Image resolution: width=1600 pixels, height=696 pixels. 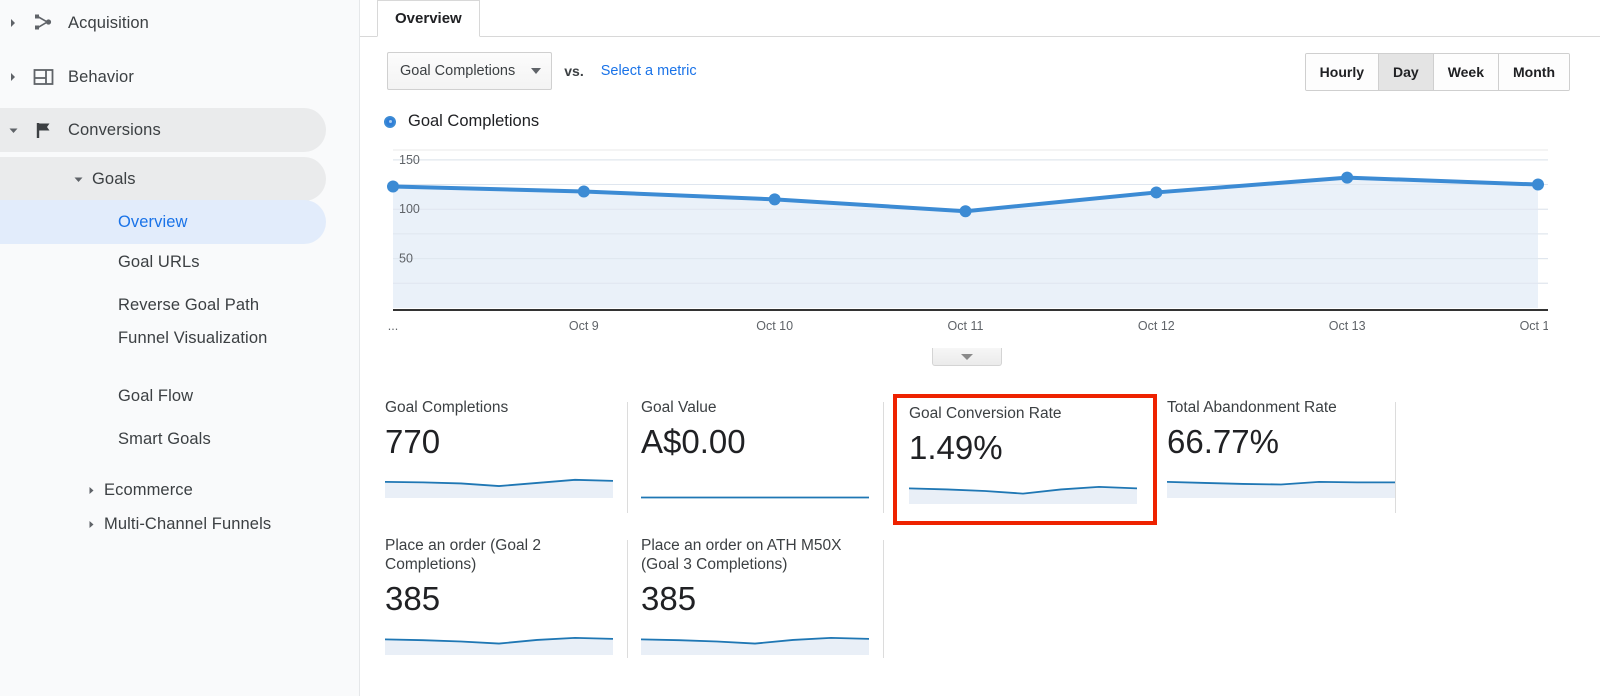 What do you see at coordinates (100, 262) in the screenshot?
I see `sidebar-item-goal-urls: Goal URLs` at bounding box center [100, 262].